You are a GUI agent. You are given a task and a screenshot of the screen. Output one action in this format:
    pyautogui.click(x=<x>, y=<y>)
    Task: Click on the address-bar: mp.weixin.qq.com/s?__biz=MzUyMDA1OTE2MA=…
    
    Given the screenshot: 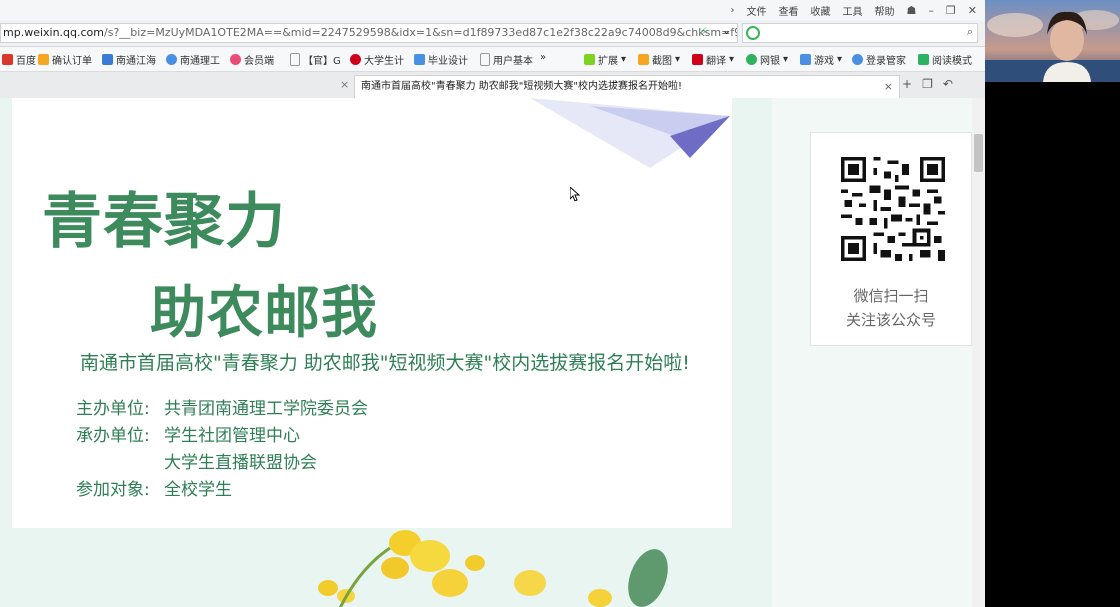 What is the action you would take?
    pyautogui.click(x=492, y=33)
    